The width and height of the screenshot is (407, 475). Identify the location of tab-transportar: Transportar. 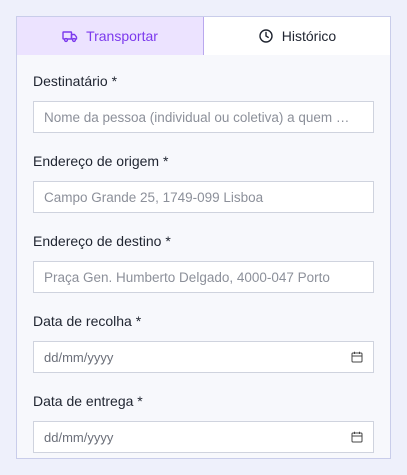
(110, 36).